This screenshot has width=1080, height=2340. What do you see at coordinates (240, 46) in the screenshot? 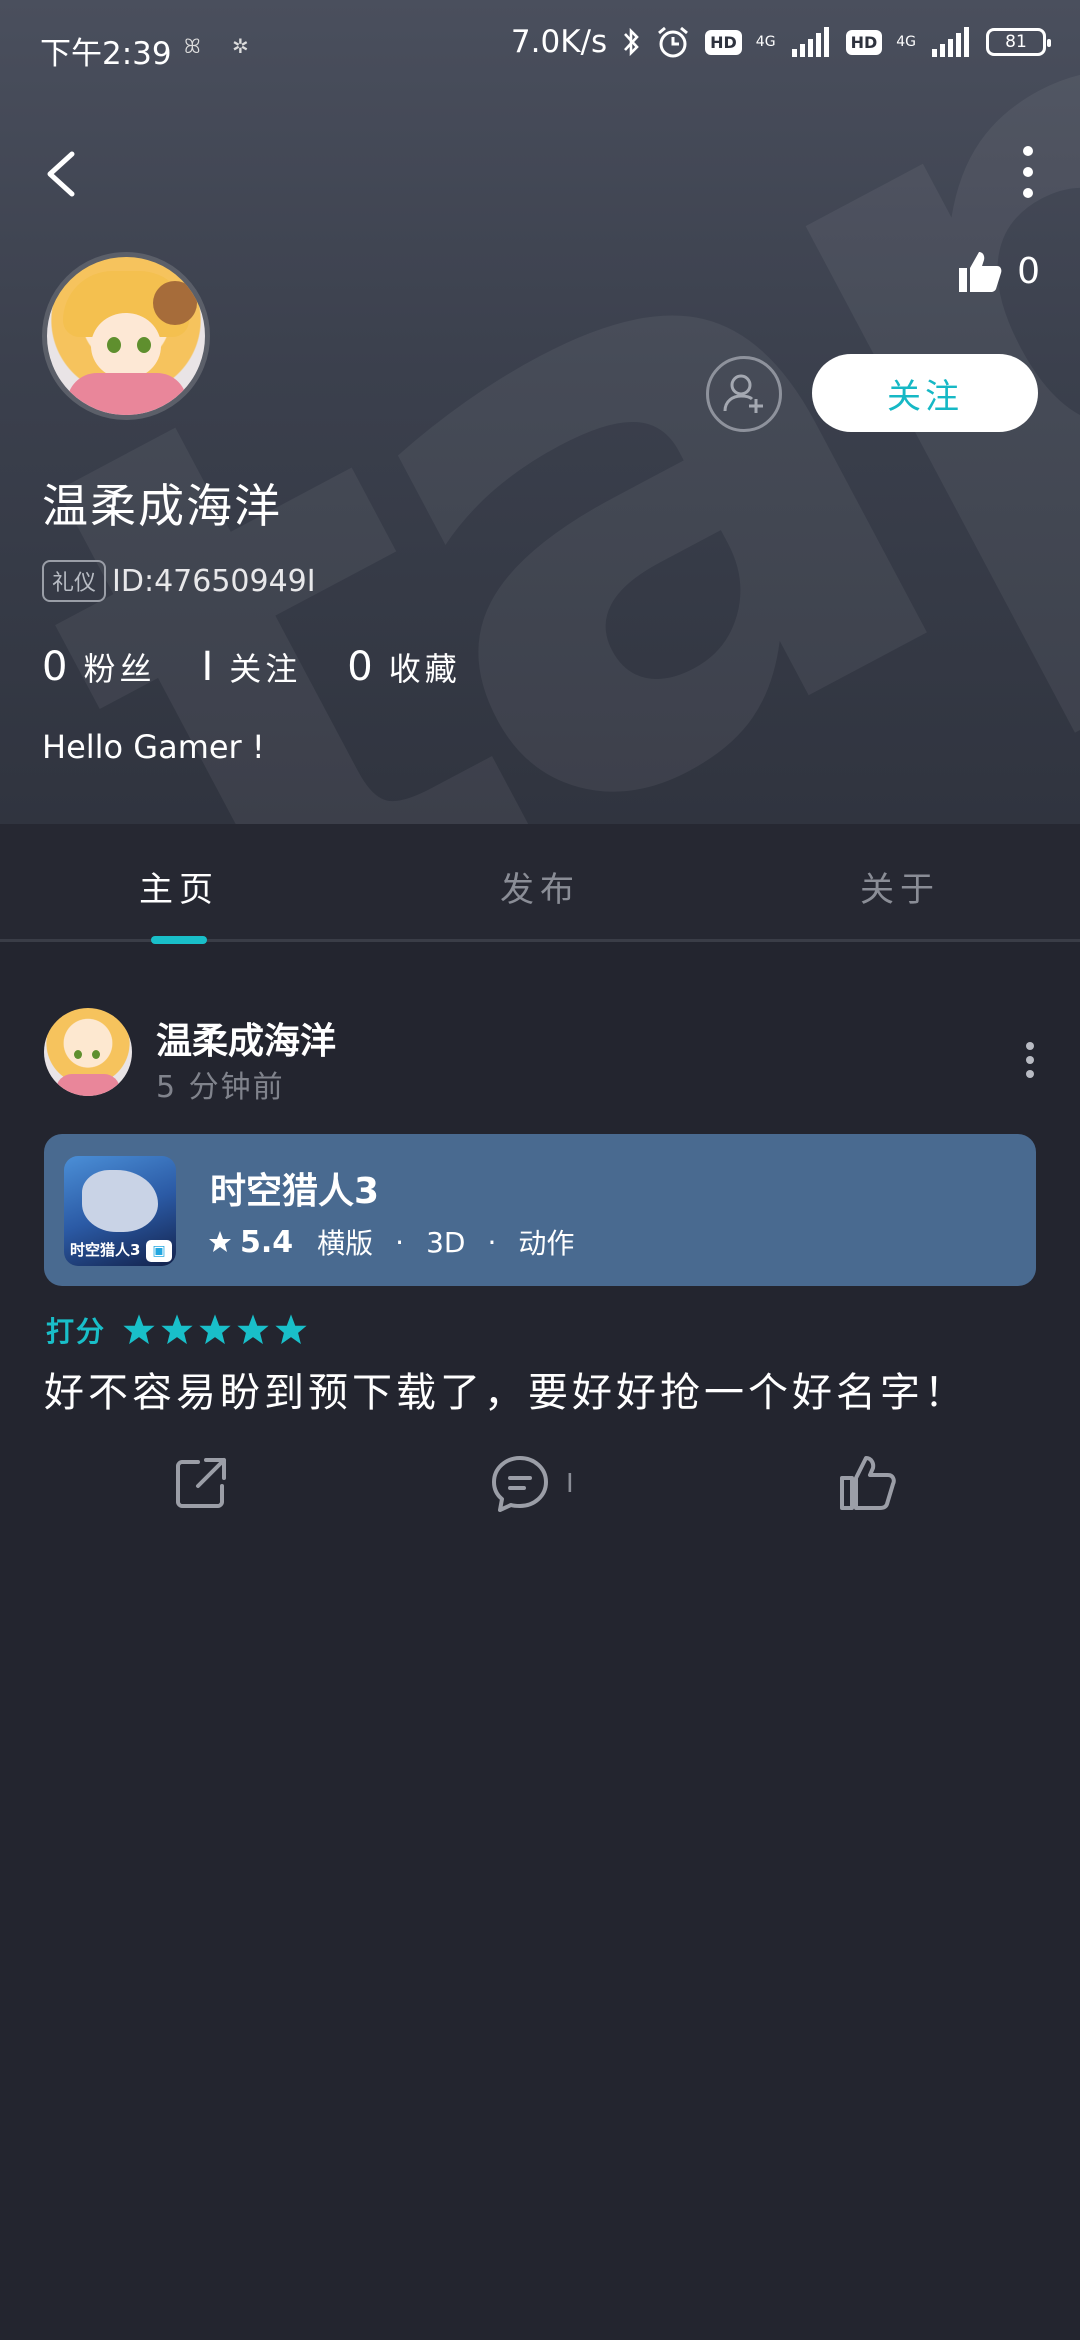
I see `notification-icon-2: ✲` at bounding box center [240, 46].